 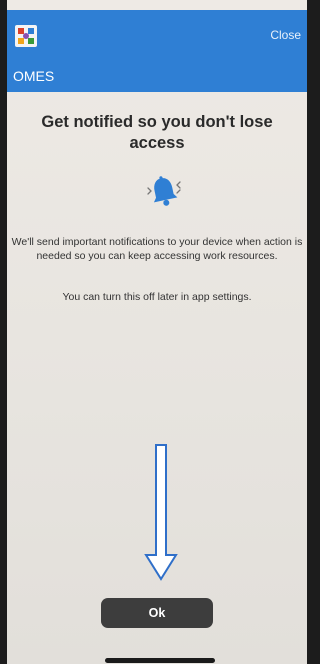 I want to click on bell-icon, so click(x=164, y=192).